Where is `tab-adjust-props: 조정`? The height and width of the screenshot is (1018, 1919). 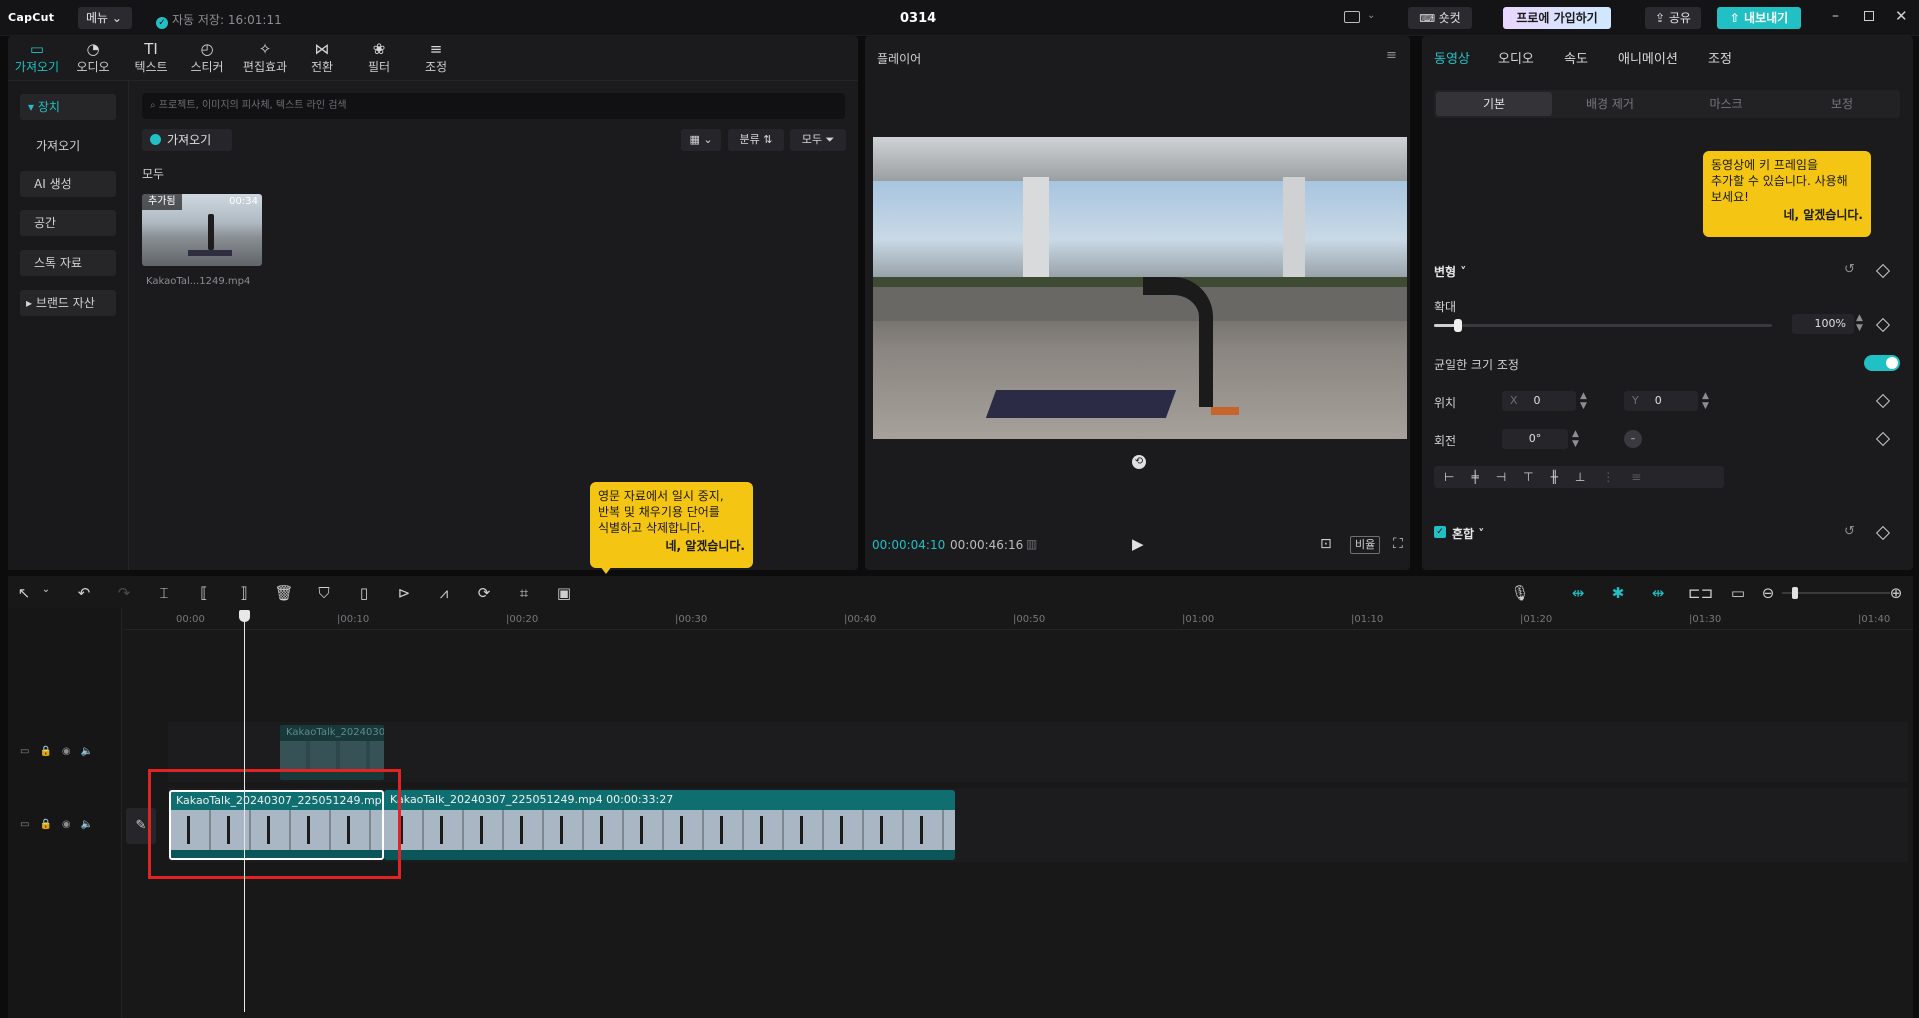
tab-adjust-props: 조정 is located at coordinates (1720, 57).